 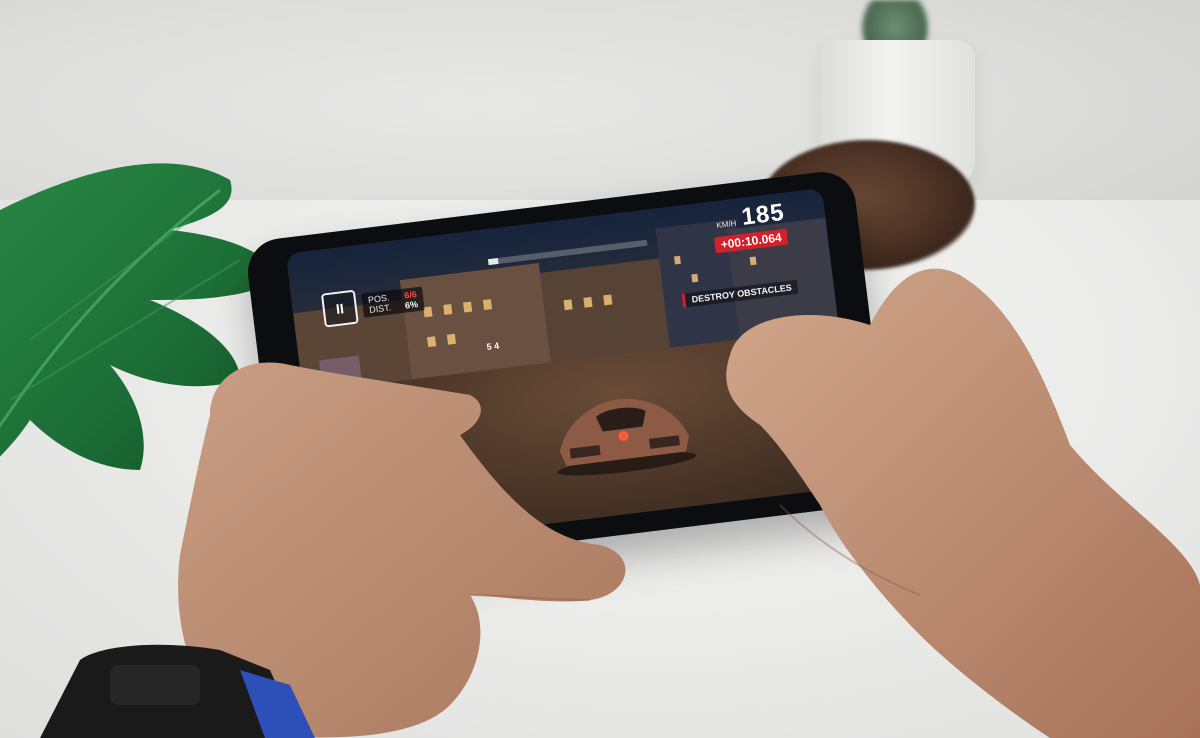 What do you see at coordinates (493, 346) in the screenshot?
I see `rival-markers: 5 4` at bounding box center [493, 346].